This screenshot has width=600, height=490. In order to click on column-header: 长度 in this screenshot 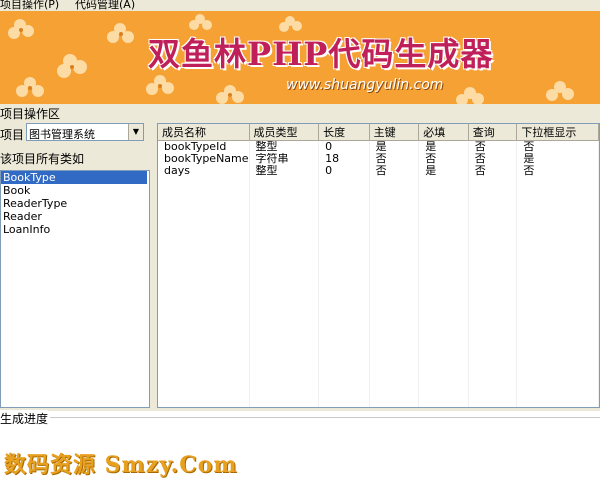, I will do `click(344, 132)`.